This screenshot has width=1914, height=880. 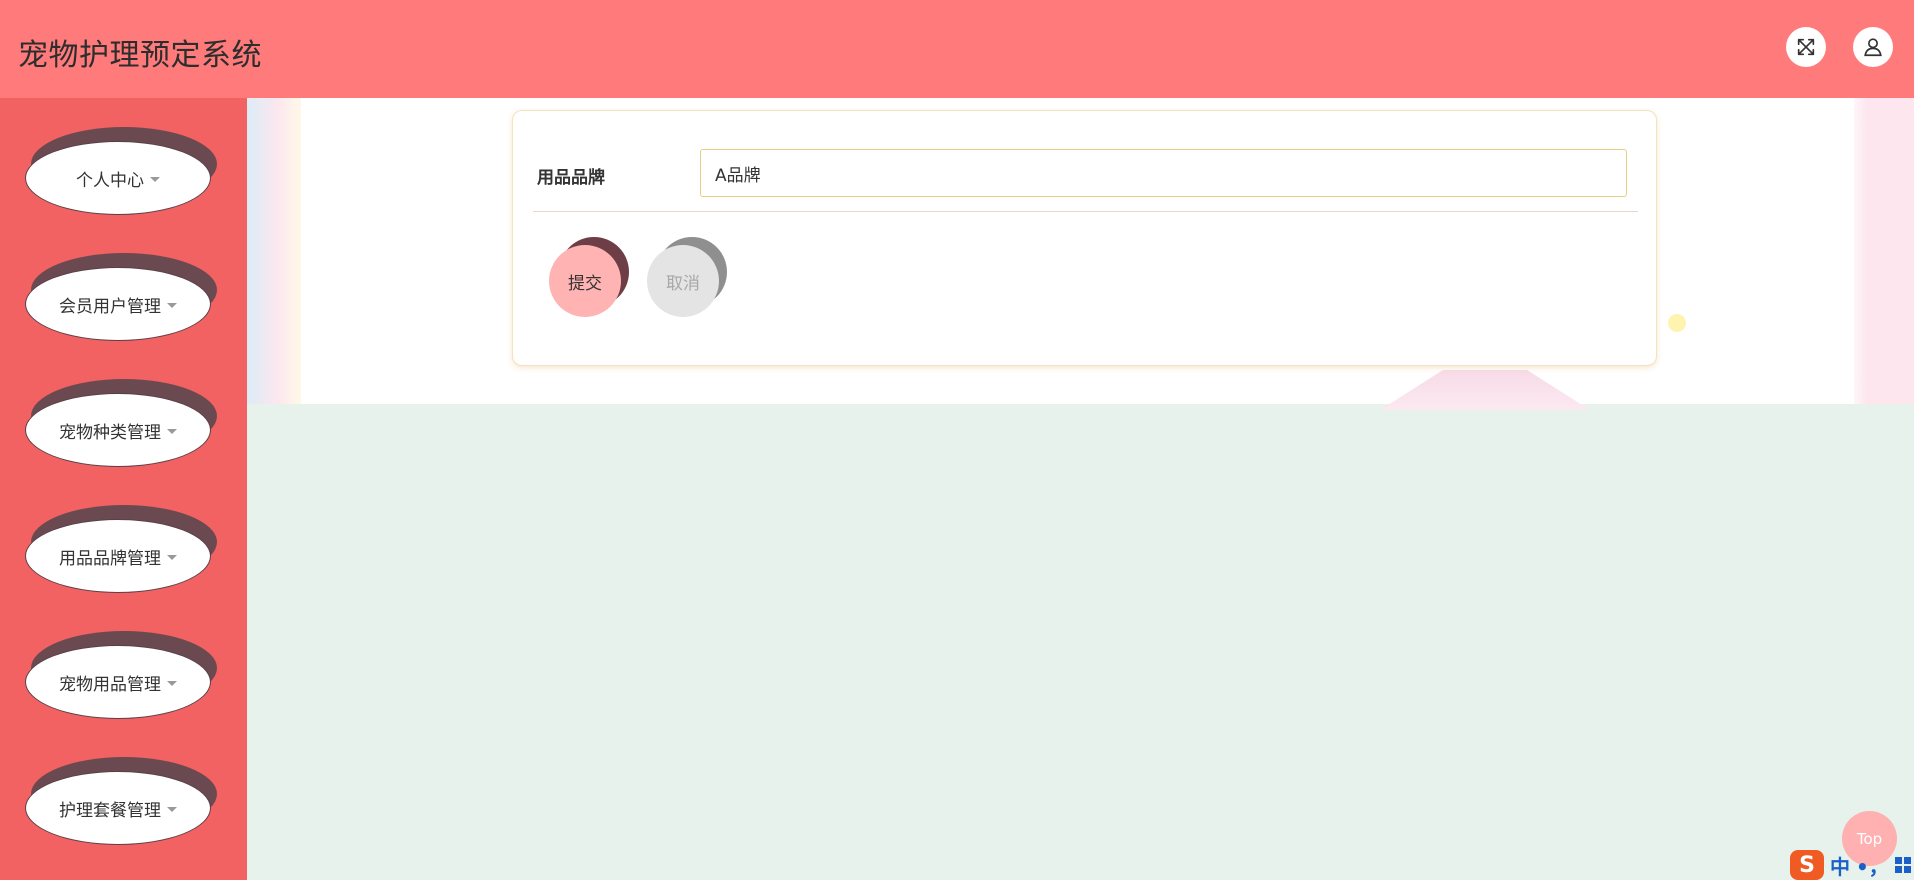 I want to click on submit-button-label: 提交, so click(x=585, y=281).